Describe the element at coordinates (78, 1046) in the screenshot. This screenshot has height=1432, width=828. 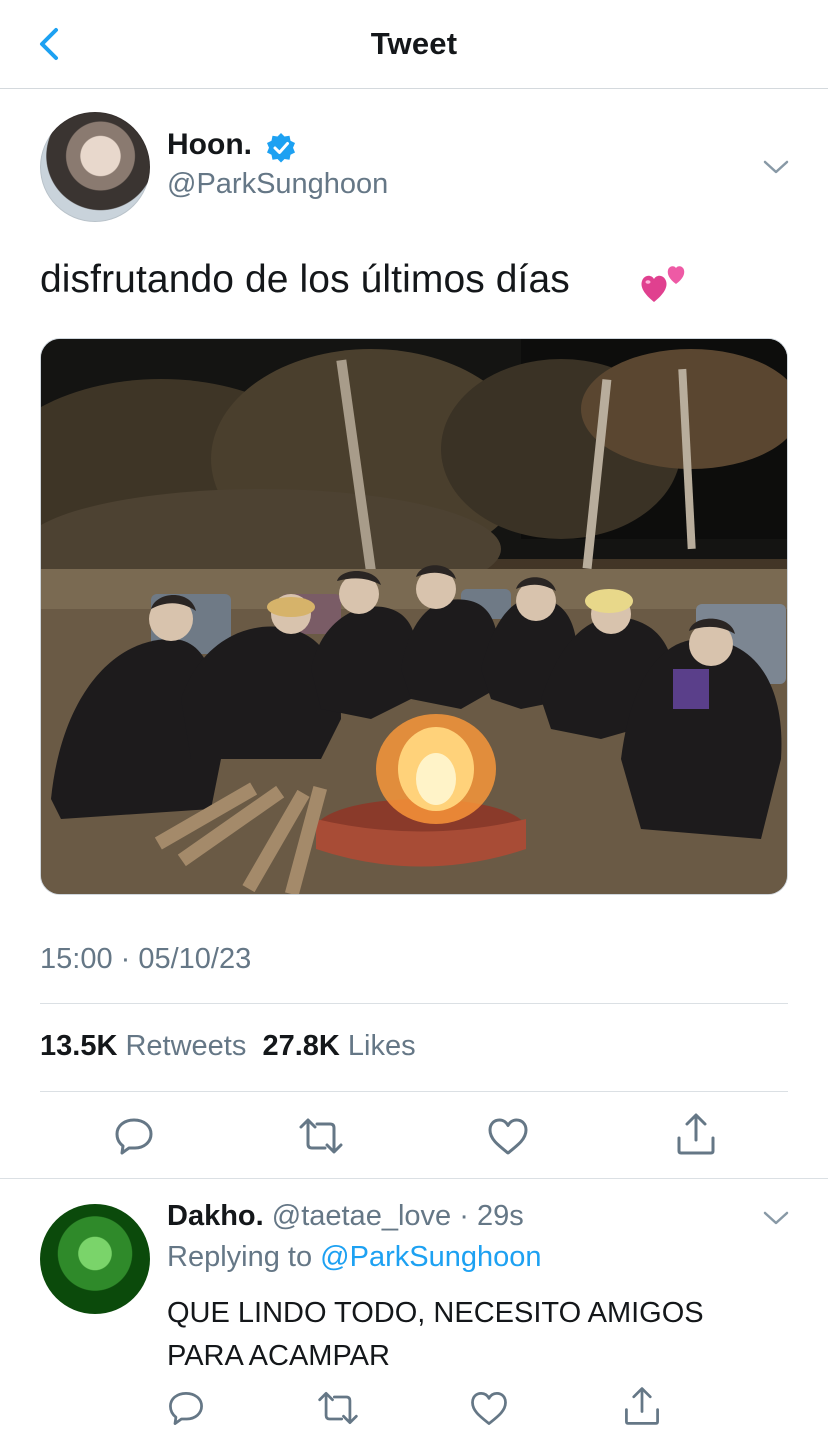
I see `retweets-count: 13.5K` at that location.